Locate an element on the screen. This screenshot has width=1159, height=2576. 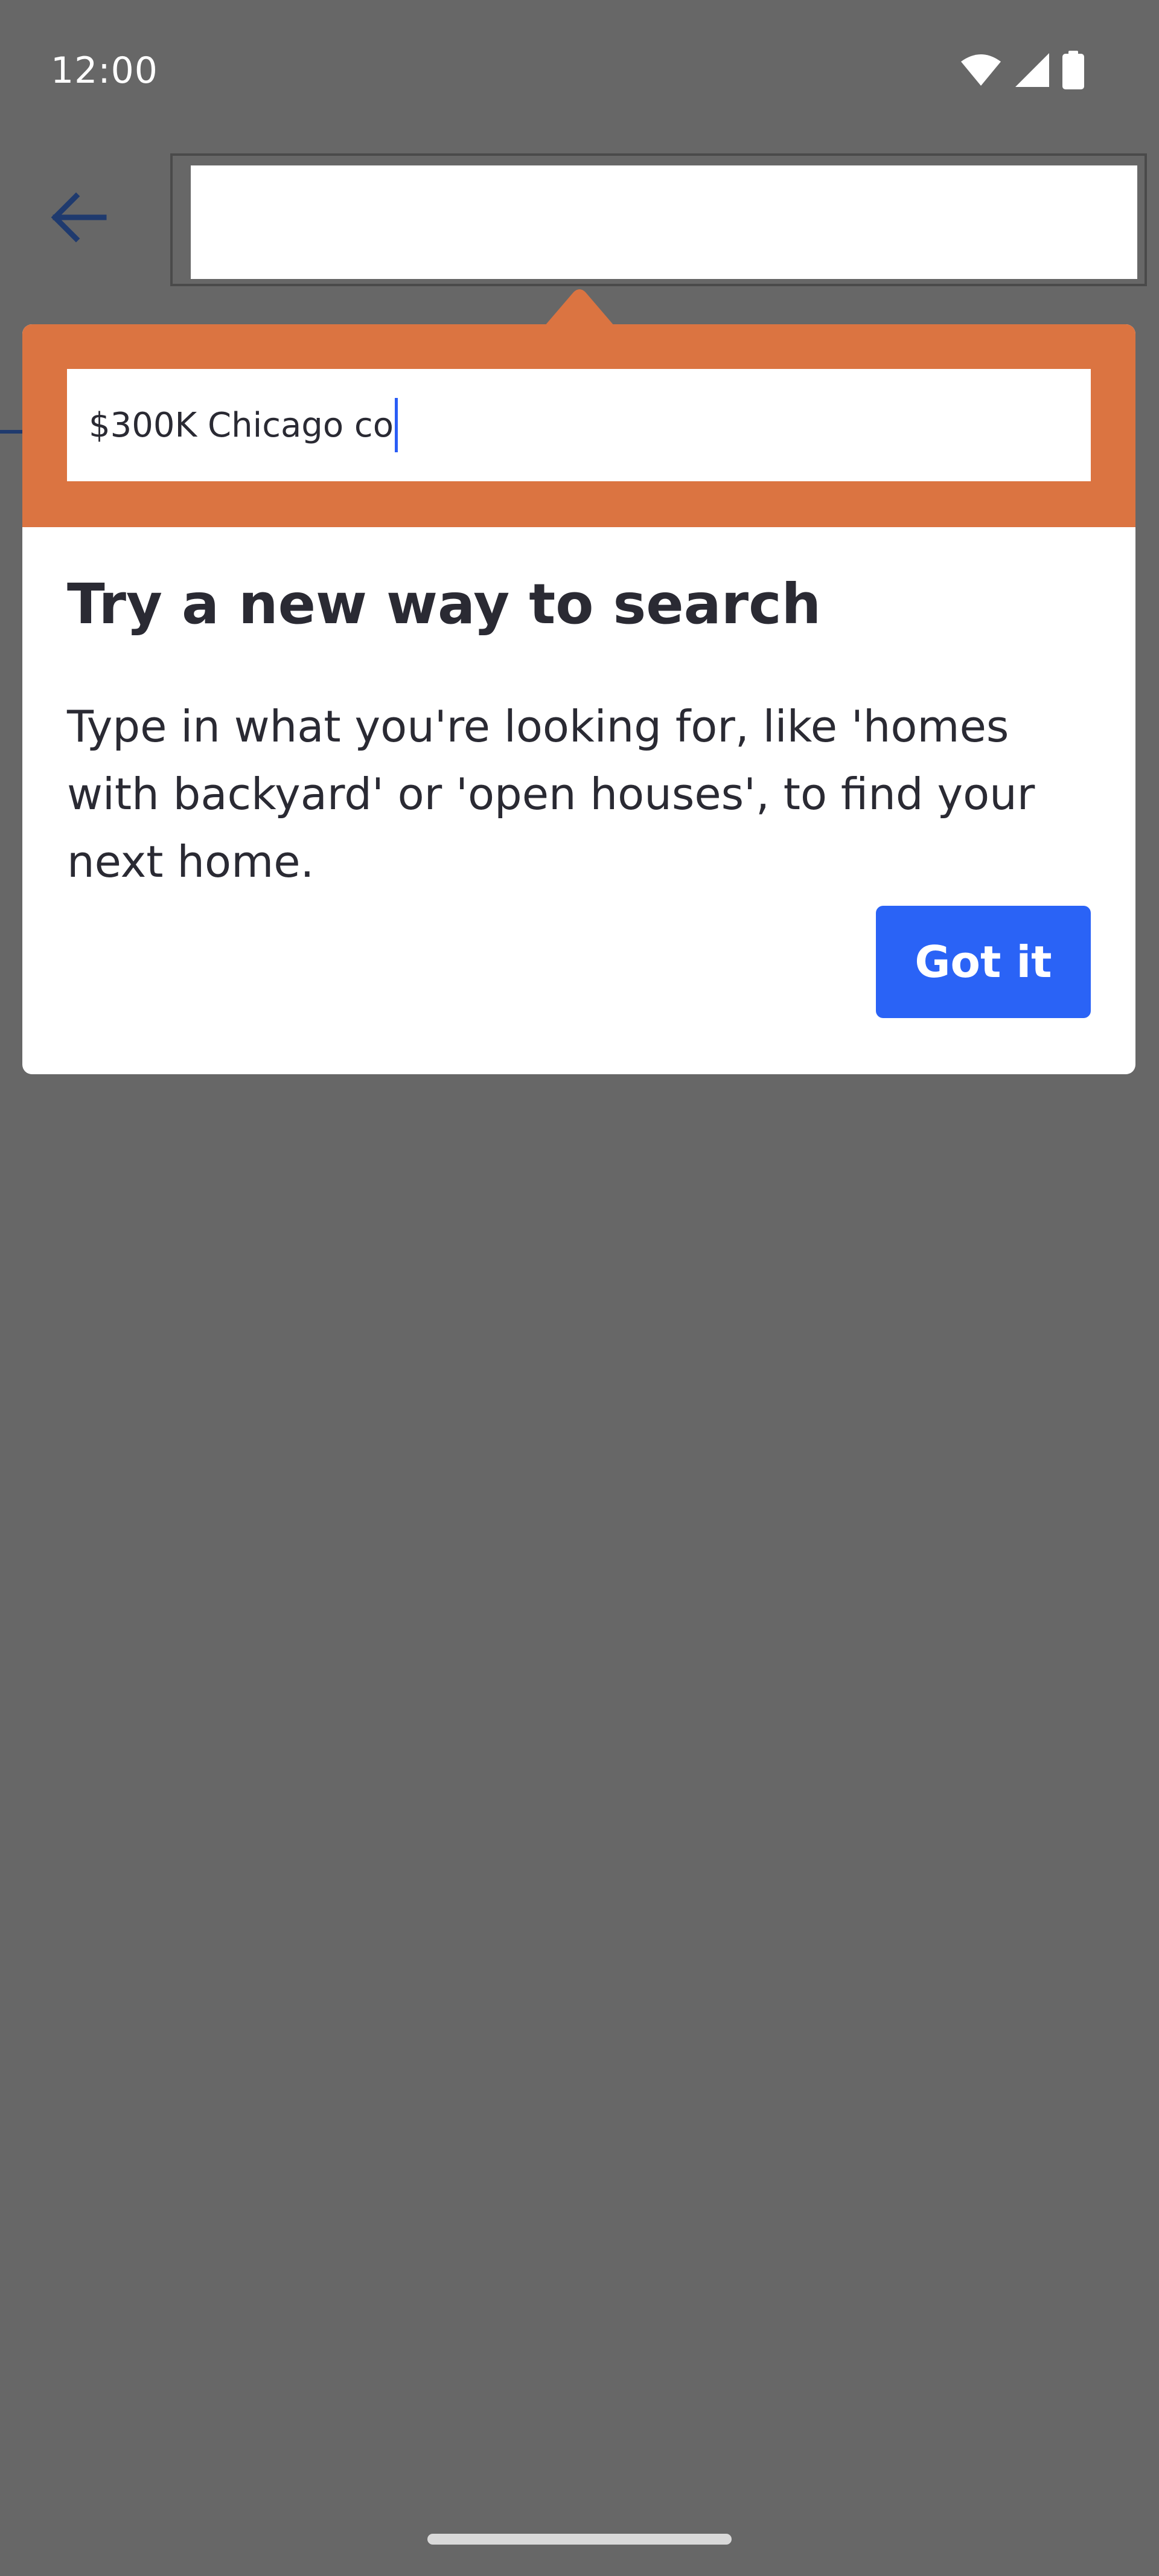
home-indicator is located at coordinates (579, 2539).